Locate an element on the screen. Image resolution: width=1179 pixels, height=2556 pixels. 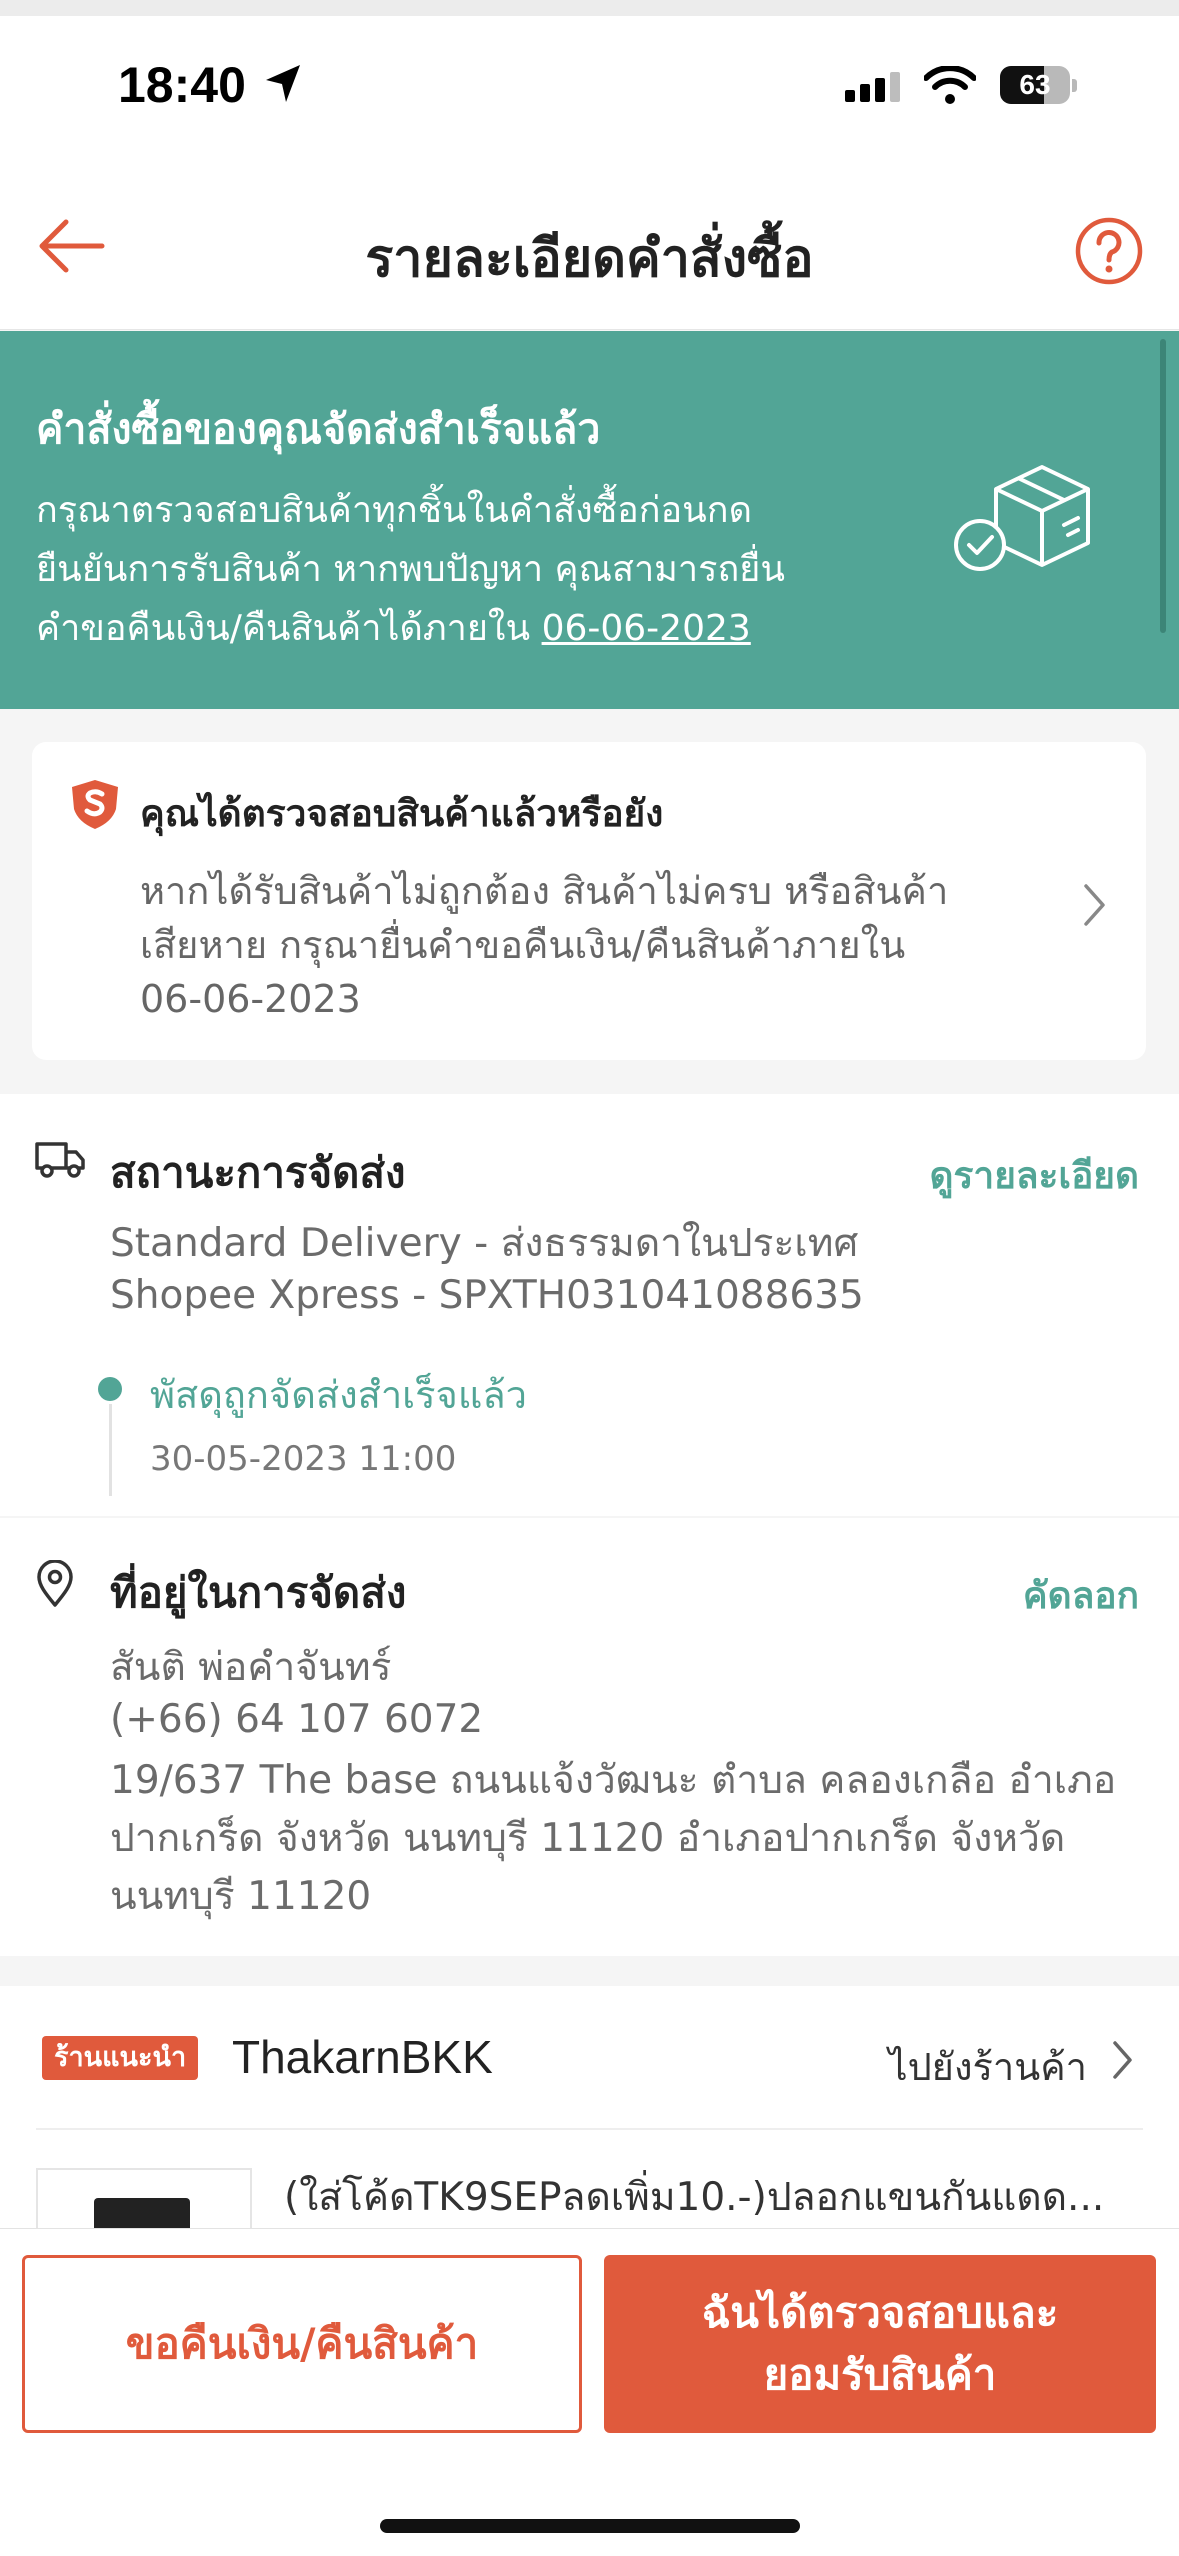
copy-address-link: คัดลอก is located at coordinates (1081, 1595).